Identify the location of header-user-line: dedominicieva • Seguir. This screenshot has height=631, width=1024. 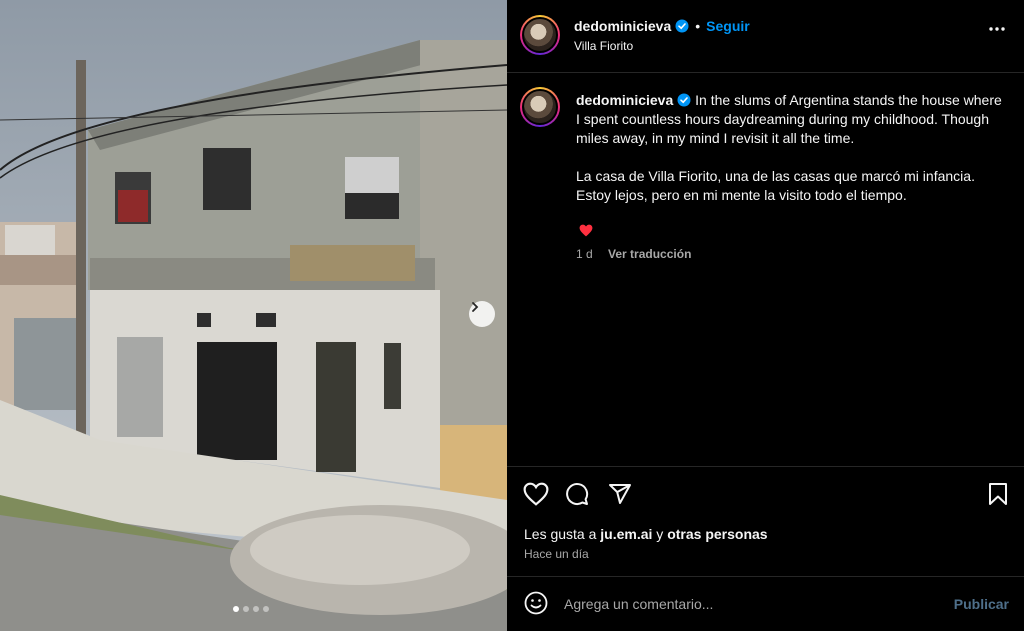
(662, 26).